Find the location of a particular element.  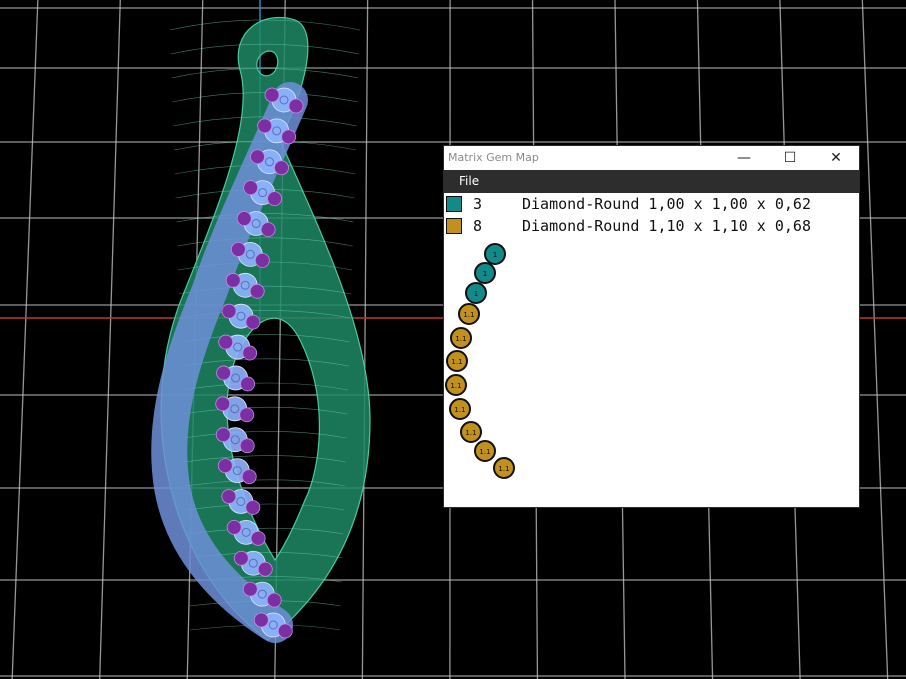

gem-description: Diamond-Round 1,10 x 1,10 x 0,68 is located at coordinates (666, 226).